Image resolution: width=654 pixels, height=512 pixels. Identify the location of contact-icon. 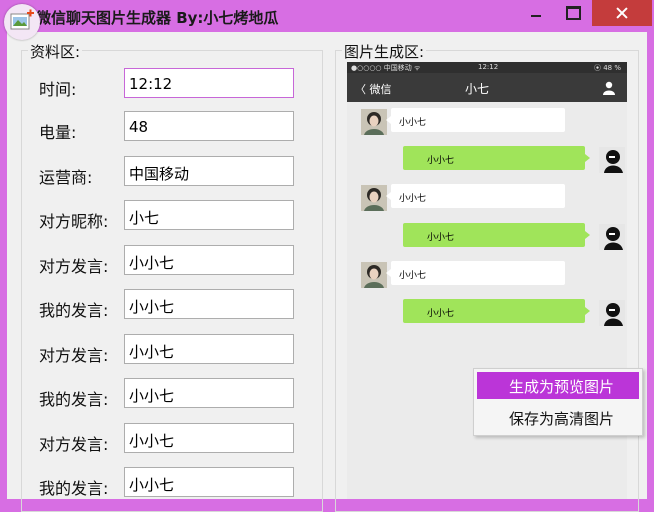
(609, 89).